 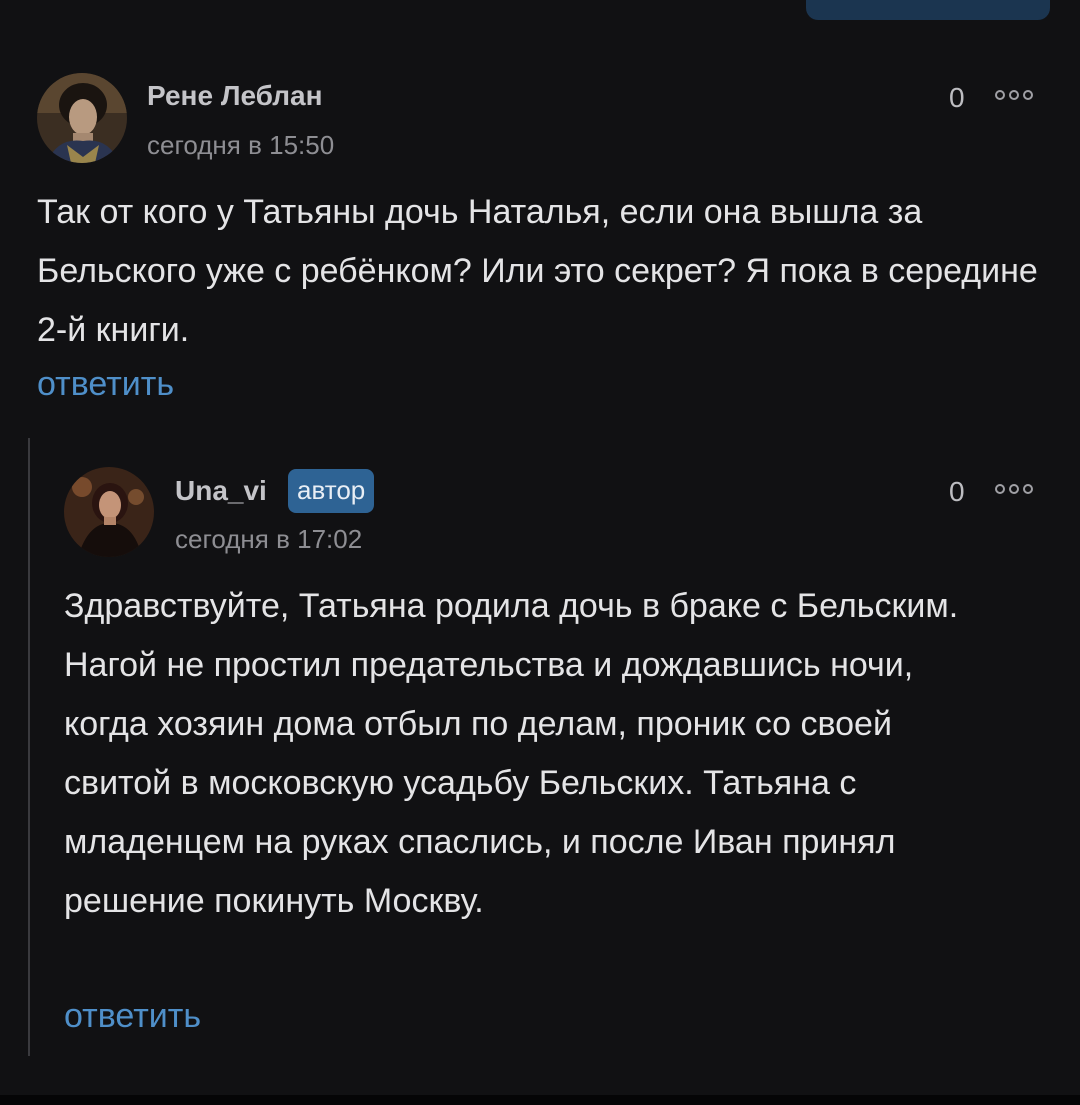 What do you see at coordinates (928, 10) in the screenshot?
I see `top-action-button` at bounding box center [928, 10].